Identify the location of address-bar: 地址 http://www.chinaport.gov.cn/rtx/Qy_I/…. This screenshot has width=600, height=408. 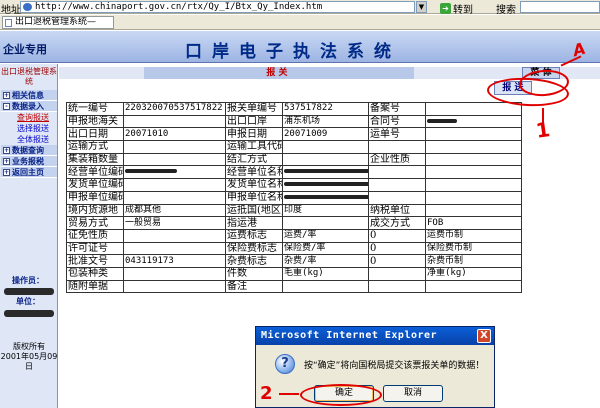
(300, 8).